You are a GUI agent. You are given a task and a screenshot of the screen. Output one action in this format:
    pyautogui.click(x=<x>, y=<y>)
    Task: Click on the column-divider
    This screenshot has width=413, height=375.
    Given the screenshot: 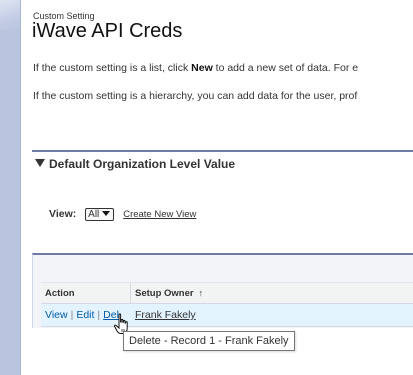 What is the action you would take?
    pyautogui.click(x=130, y=293)
    